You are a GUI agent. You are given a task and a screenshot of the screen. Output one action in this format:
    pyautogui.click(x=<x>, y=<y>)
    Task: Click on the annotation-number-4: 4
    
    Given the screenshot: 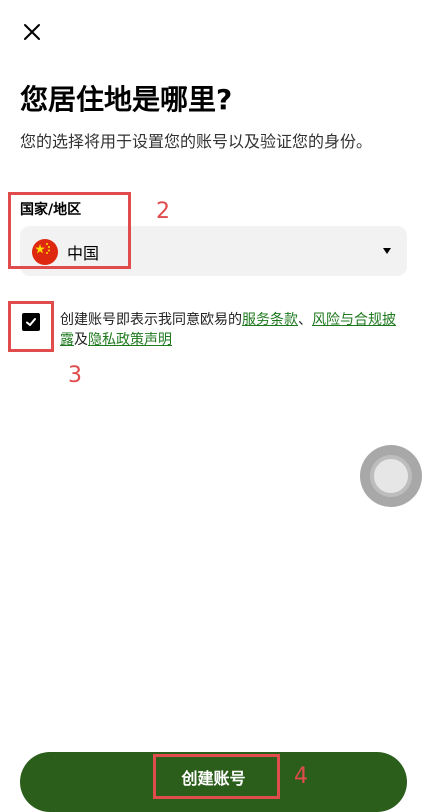 What is the action you would take?
    pyautogui.click(x=301, y=776)
    